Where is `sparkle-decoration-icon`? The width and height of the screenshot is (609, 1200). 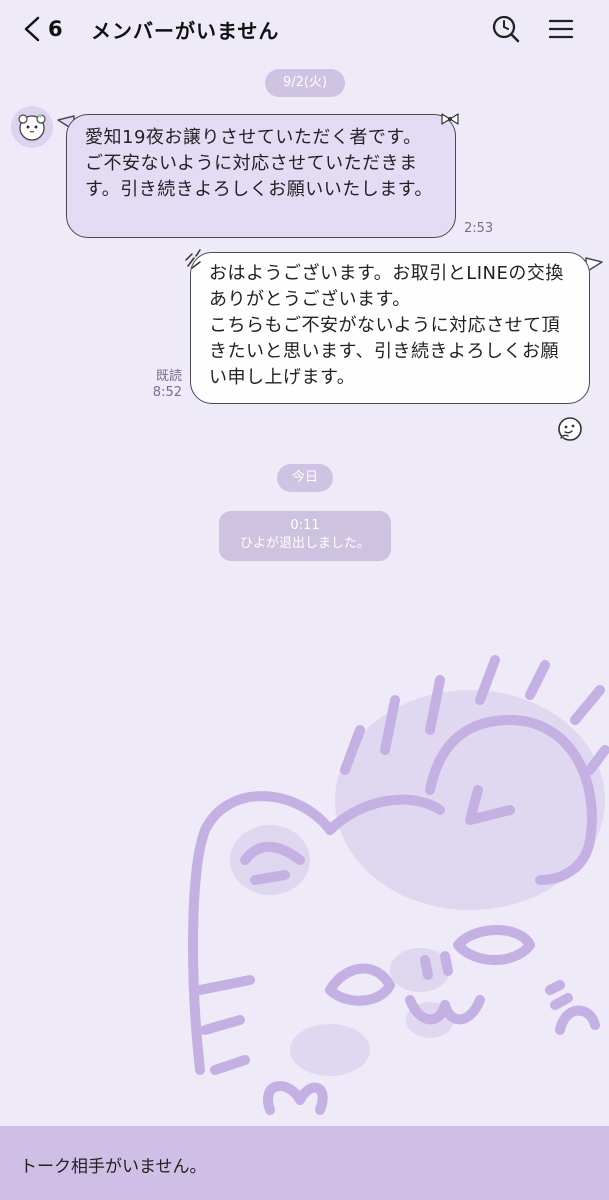
sparkle-decoration-icon is located at coordinates (193, 259).